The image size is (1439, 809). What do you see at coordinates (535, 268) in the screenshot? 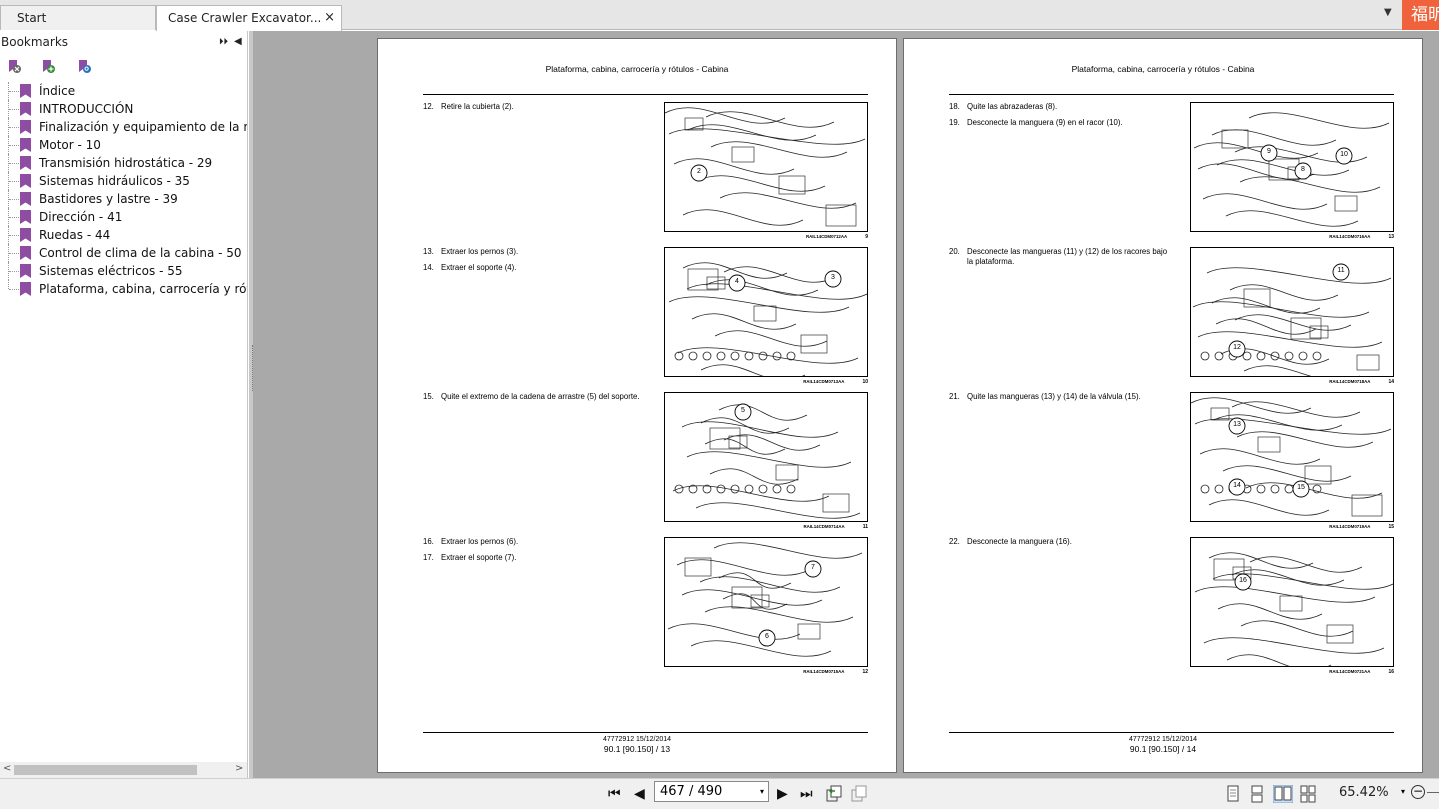
I see `instruction-step: 14. Extraer el soporte (4).` at bounding box center [535, 268].